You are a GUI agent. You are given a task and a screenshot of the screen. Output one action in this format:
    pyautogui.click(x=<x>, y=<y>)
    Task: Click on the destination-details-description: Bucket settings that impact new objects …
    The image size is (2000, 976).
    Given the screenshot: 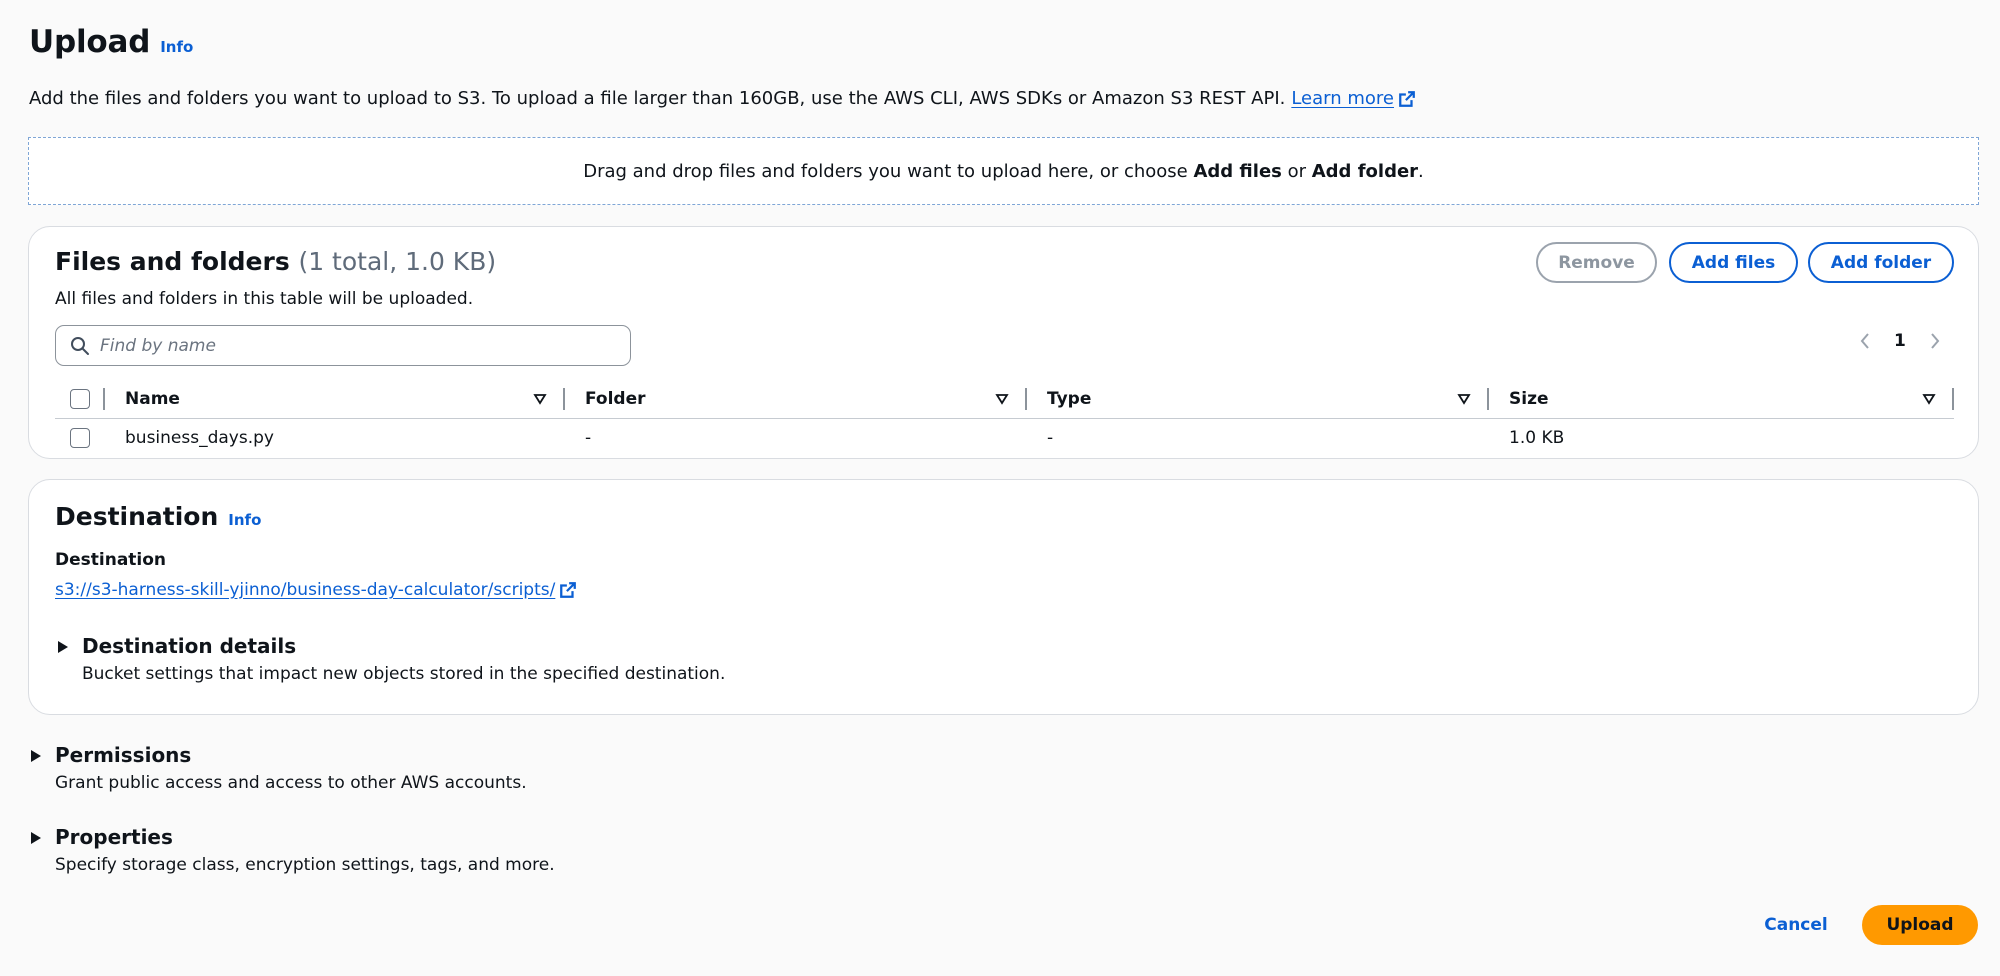 What is the action you would take?
    pyautogui.click(x=404, y=674)
    